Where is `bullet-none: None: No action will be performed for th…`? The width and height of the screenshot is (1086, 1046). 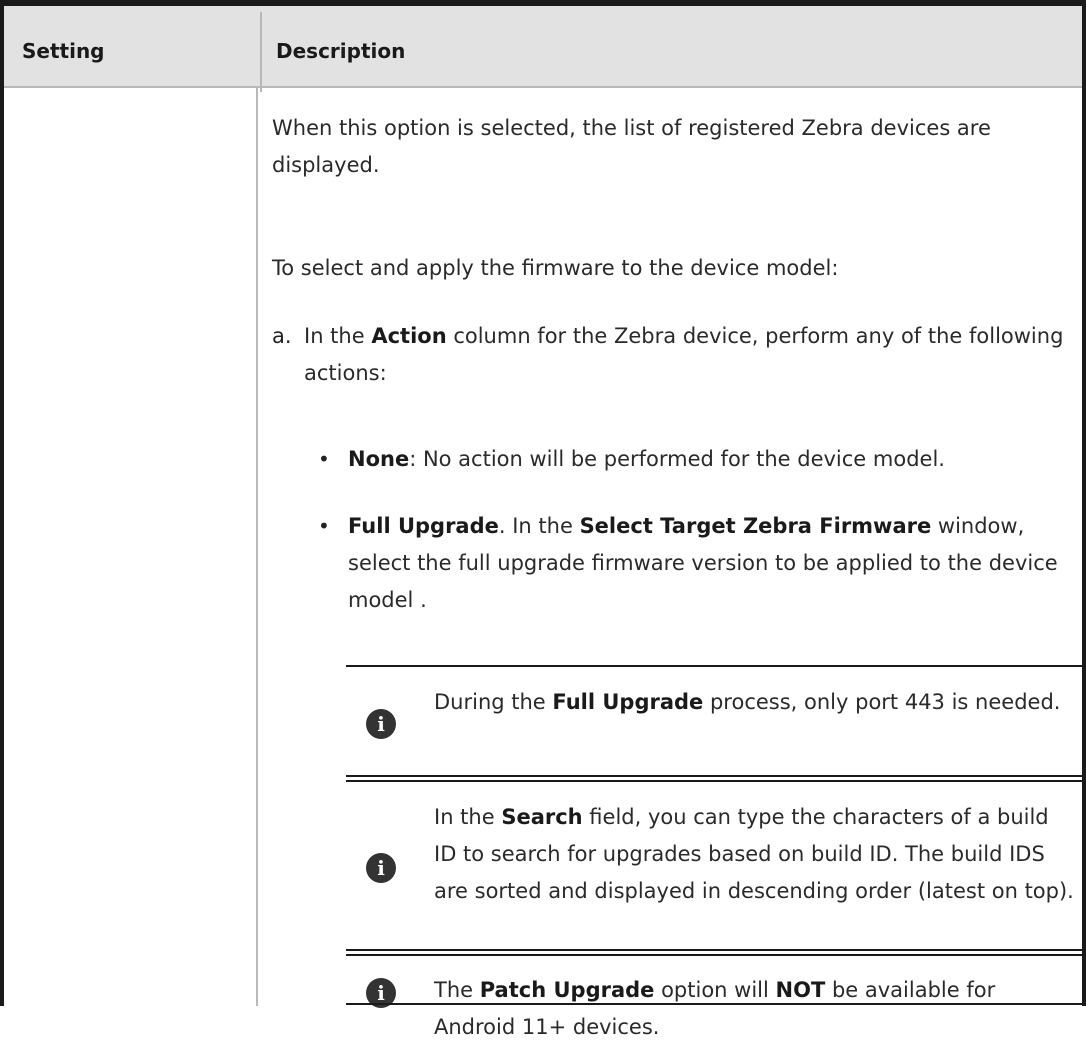
bullet-none: None: No action will be performed for th… is located at coordinates (646, 459).